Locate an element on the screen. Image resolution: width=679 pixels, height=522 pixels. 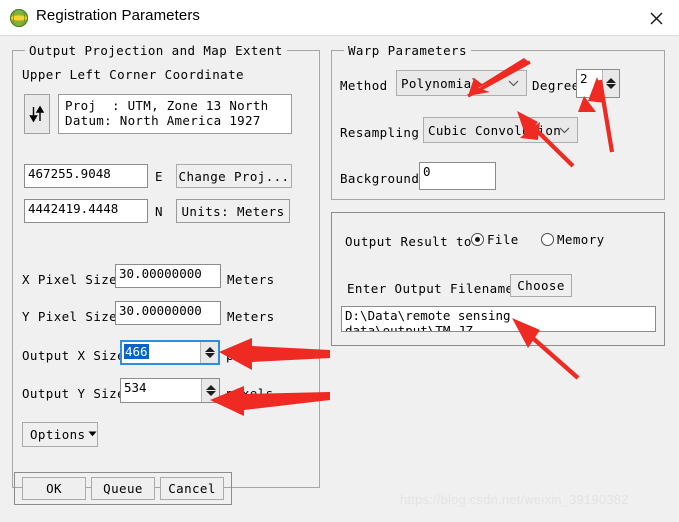
output-x-size-spin-buttons is located at coordinates (209, 352).